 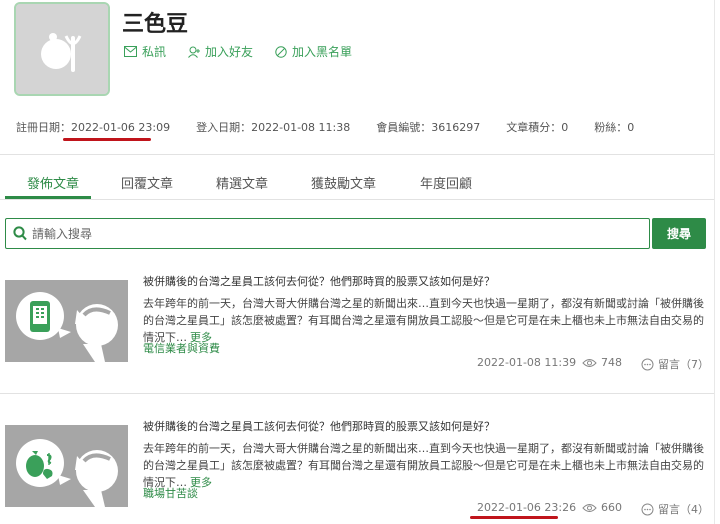 I want to click on phone-icon, so click(x=66, y=321).